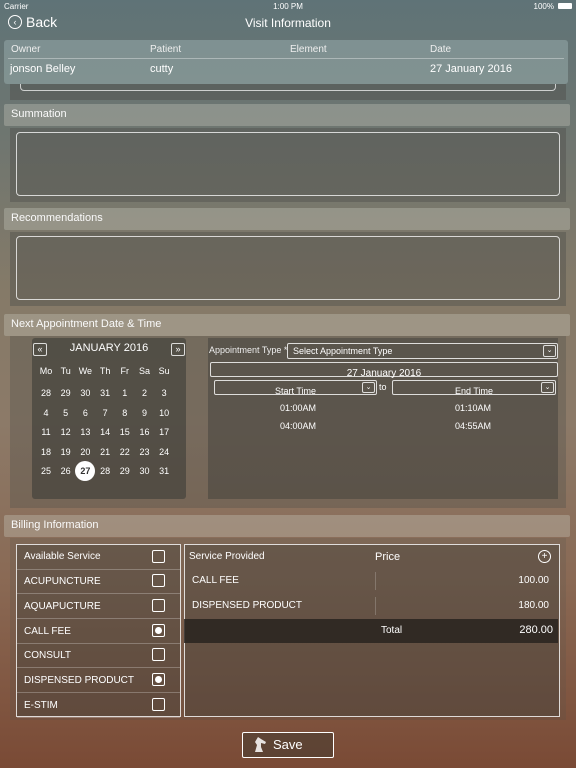 The width and height of the screenshot is (576, 768). I want to click on start-time-select: Start Time ⌄, so click(295, 388).